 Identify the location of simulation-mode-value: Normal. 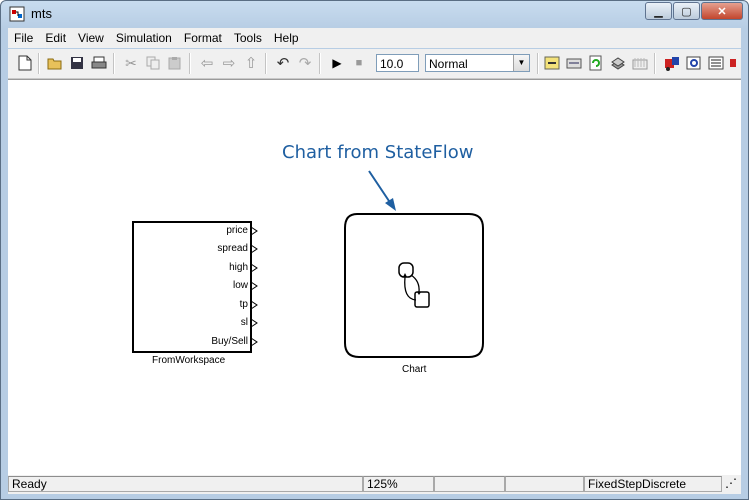
(448, 64).